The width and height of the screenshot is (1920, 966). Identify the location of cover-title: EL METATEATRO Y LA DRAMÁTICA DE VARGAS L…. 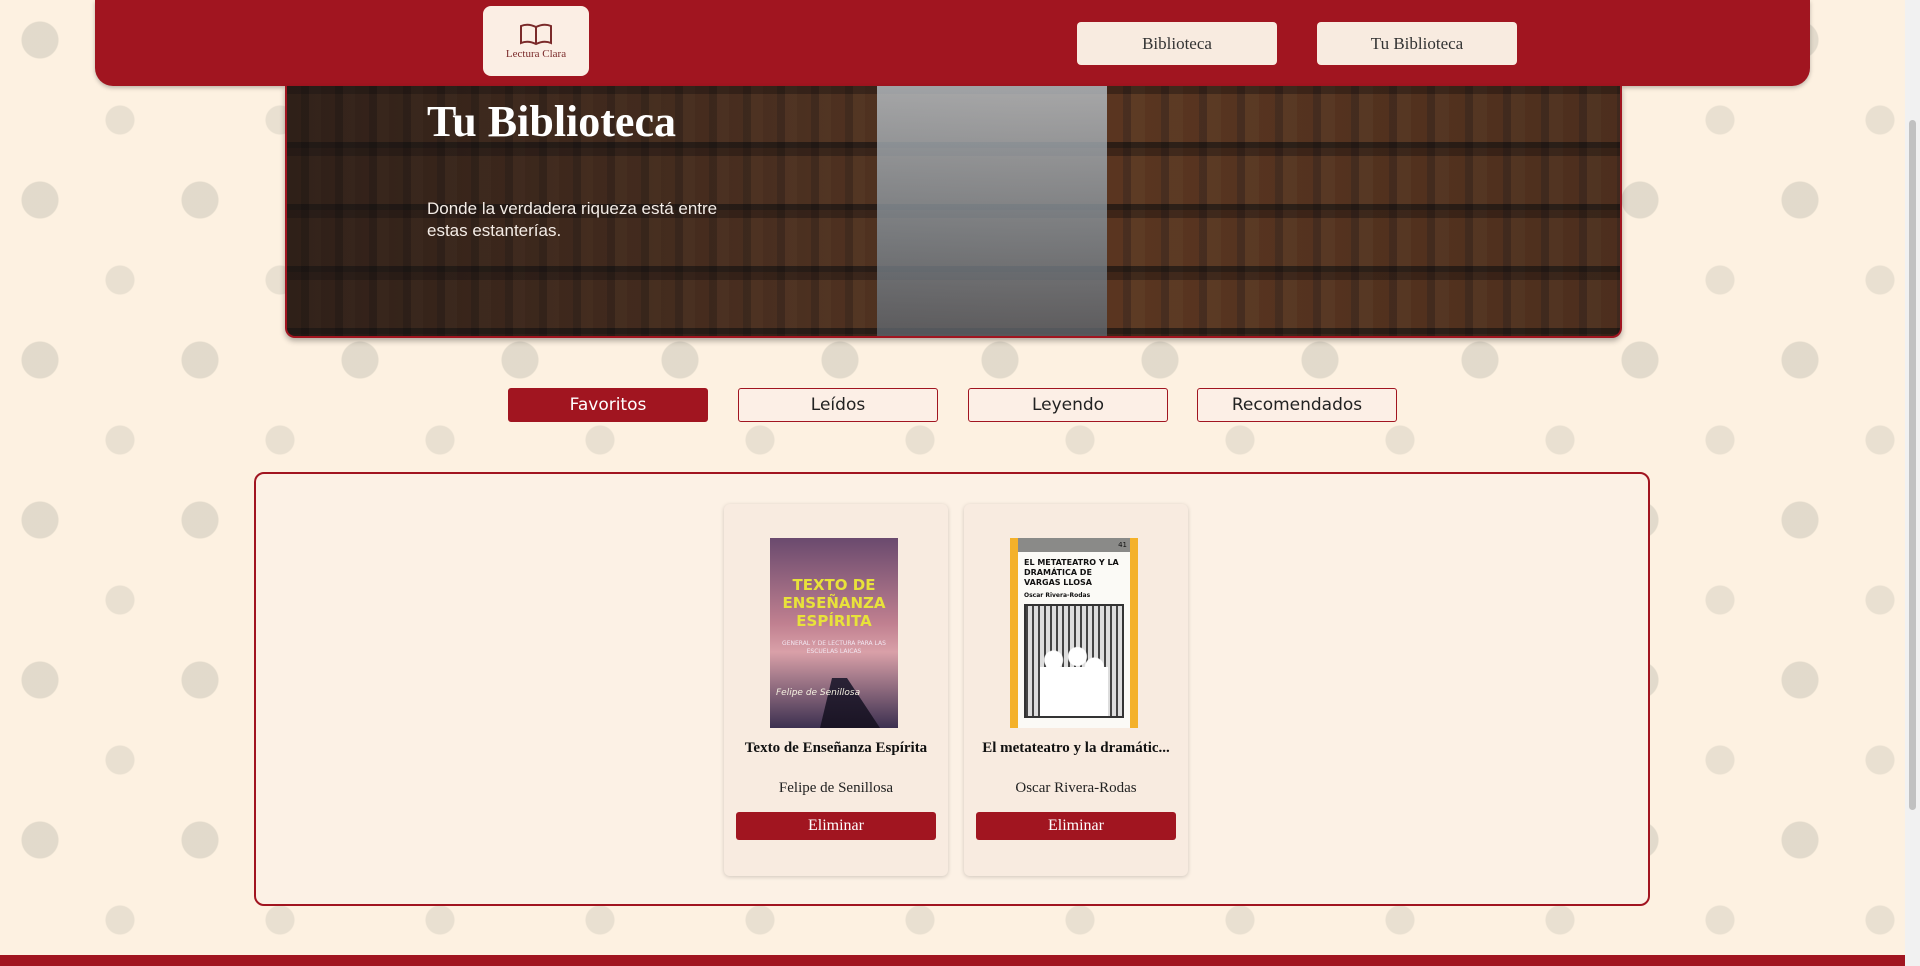
(1071, 572).